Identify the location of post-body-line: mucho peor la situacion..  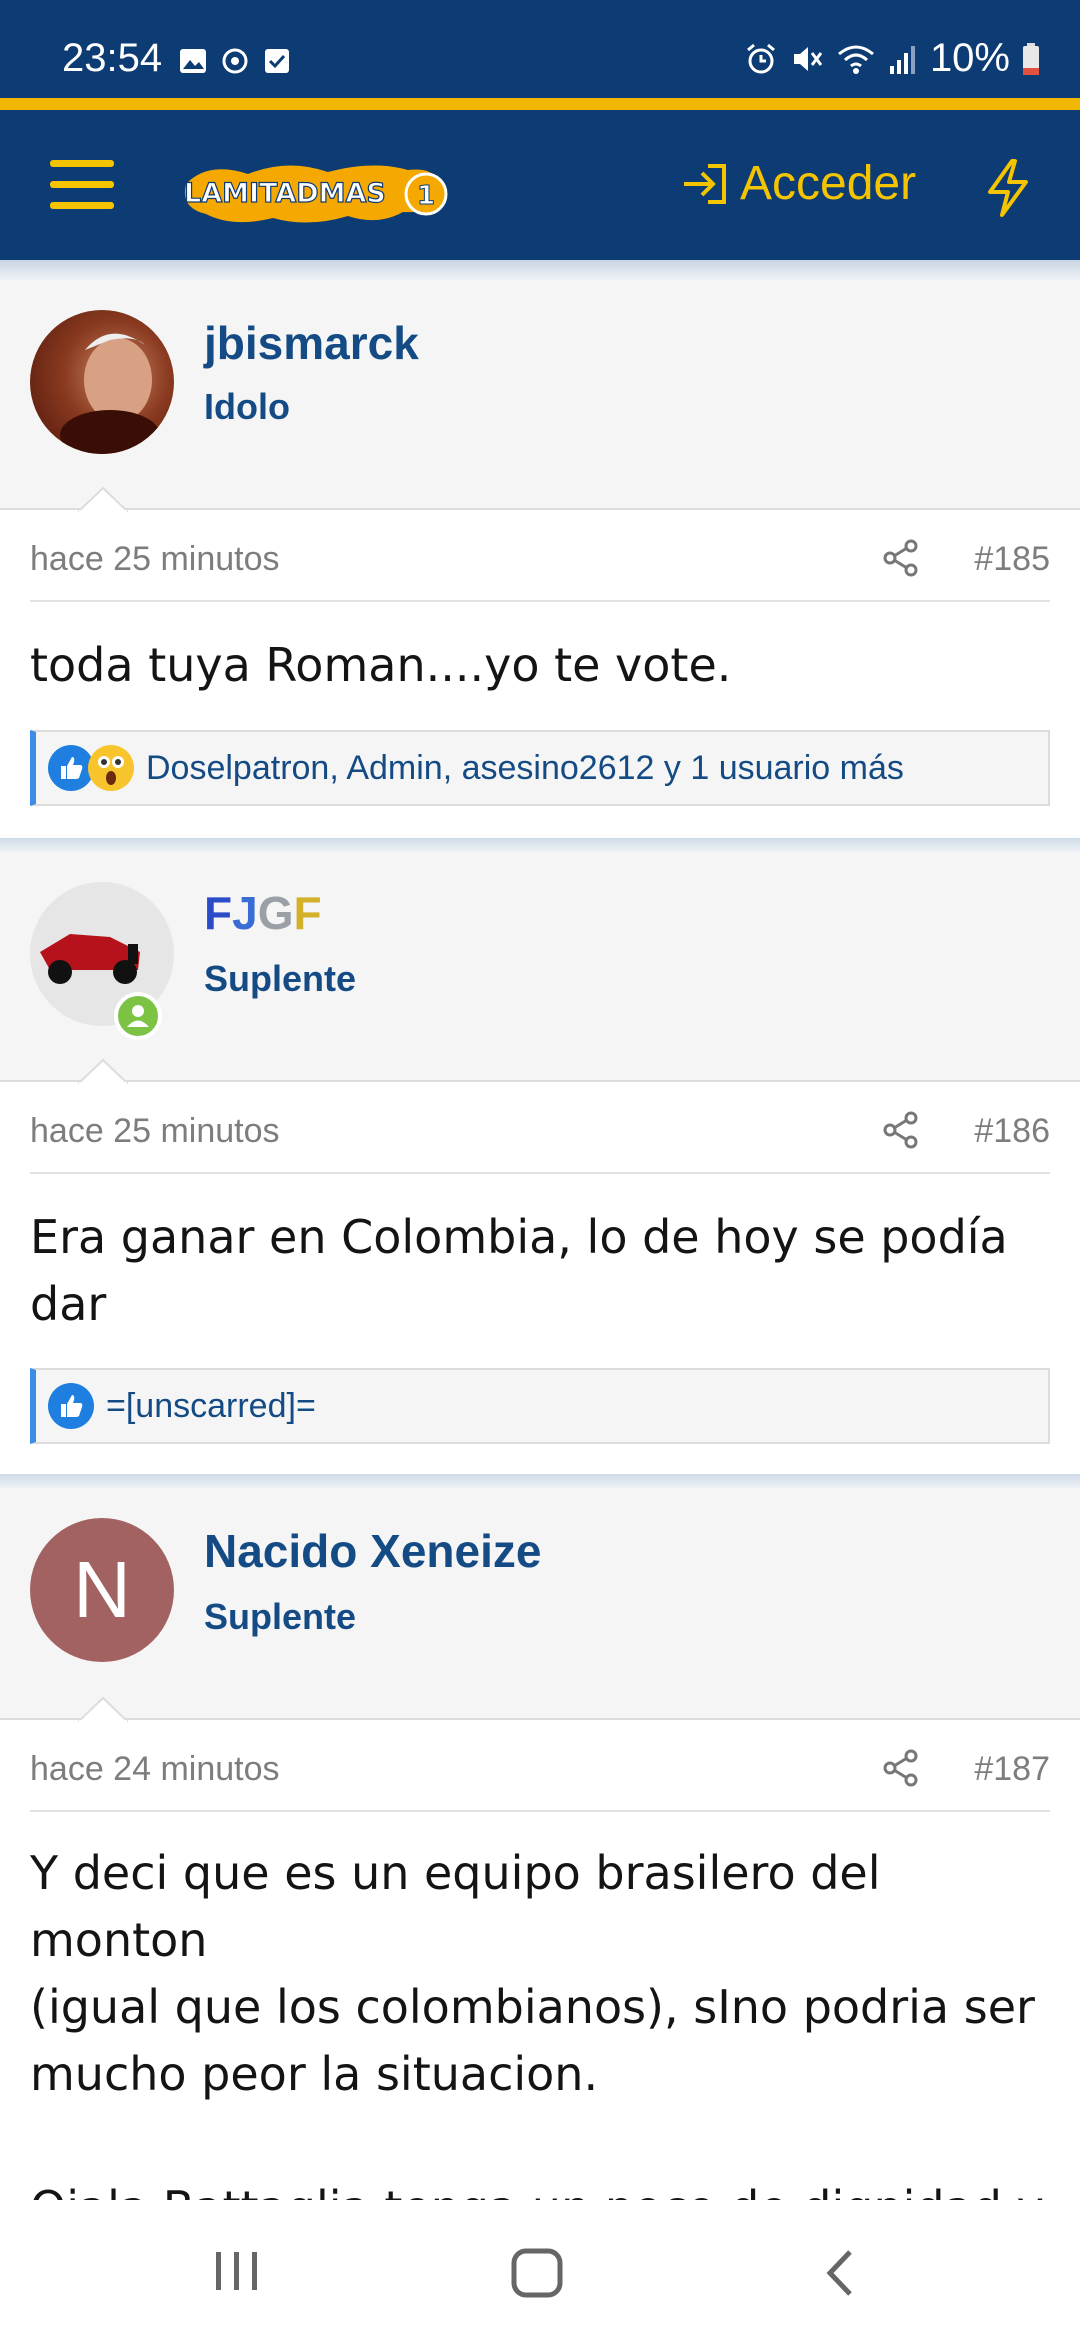
(314, 2074).